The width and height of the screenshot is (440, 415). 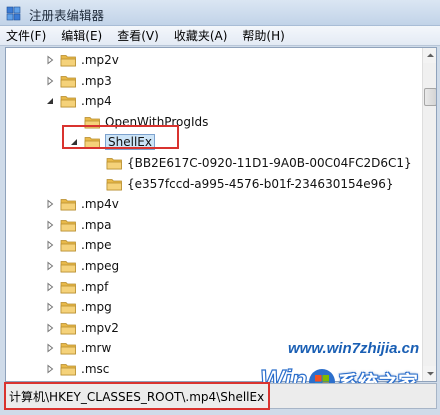 I want to click on tree-row: .mrw, so click(x=214, y=348).